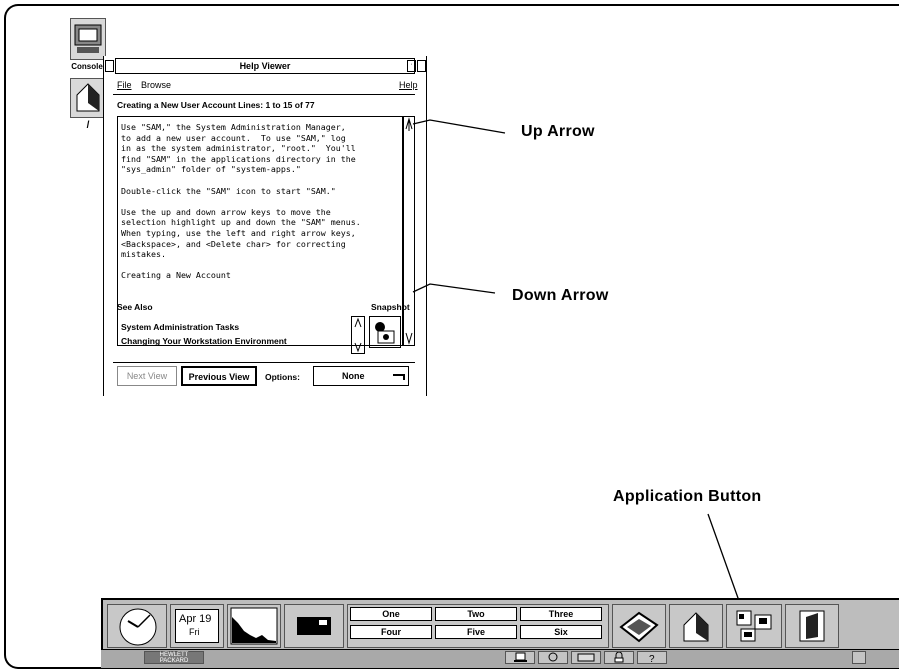  Describe the element at coordinates (560, 295) in the screenshot. I see `callout-down-arrow: Down Arrow` at that location.